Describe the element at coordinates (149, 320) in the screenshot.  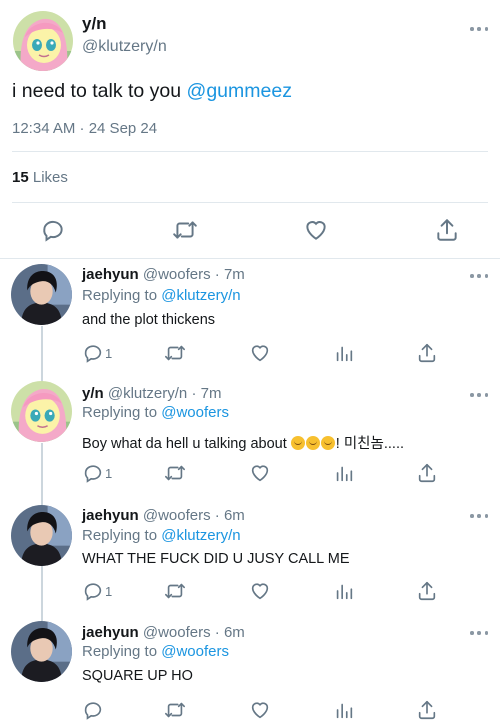
I see `reply-text: and the plot thickens` at that location.